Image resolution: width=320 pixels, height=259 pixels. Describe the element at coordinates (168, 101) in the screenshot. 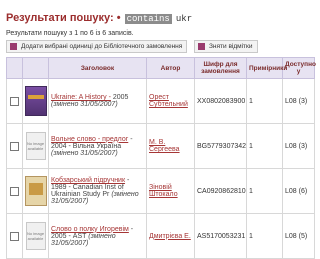

I see `author-link: Орест Субтельний` at that location.